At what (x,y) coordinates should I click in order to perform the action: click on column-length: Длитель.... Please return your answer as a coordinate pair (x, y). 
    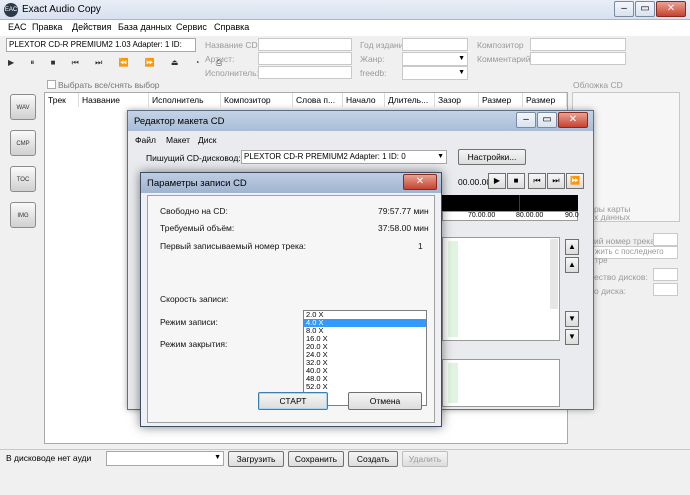
    Looking at the image, I should click on (410, 100).